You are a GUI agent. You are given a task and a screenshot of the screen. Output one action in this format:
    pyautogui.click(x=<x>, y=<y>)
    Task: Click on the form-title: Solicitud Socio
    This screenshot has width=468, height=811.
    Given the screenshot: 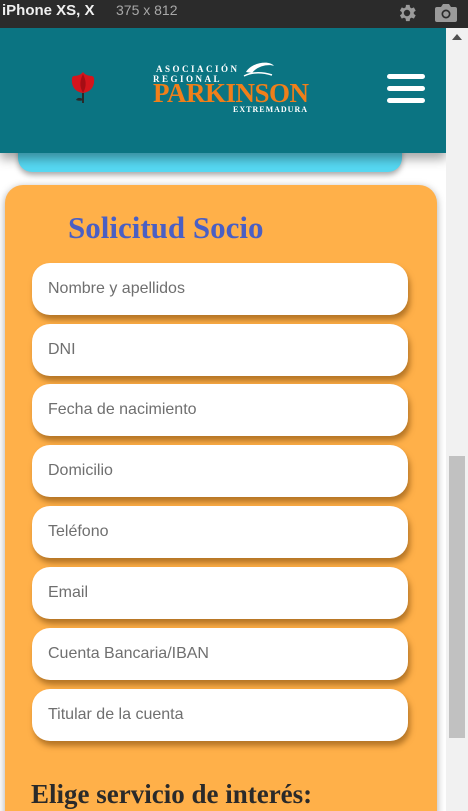 What is the action you would take?
    pyautogui.click(x=166, y=227)
    